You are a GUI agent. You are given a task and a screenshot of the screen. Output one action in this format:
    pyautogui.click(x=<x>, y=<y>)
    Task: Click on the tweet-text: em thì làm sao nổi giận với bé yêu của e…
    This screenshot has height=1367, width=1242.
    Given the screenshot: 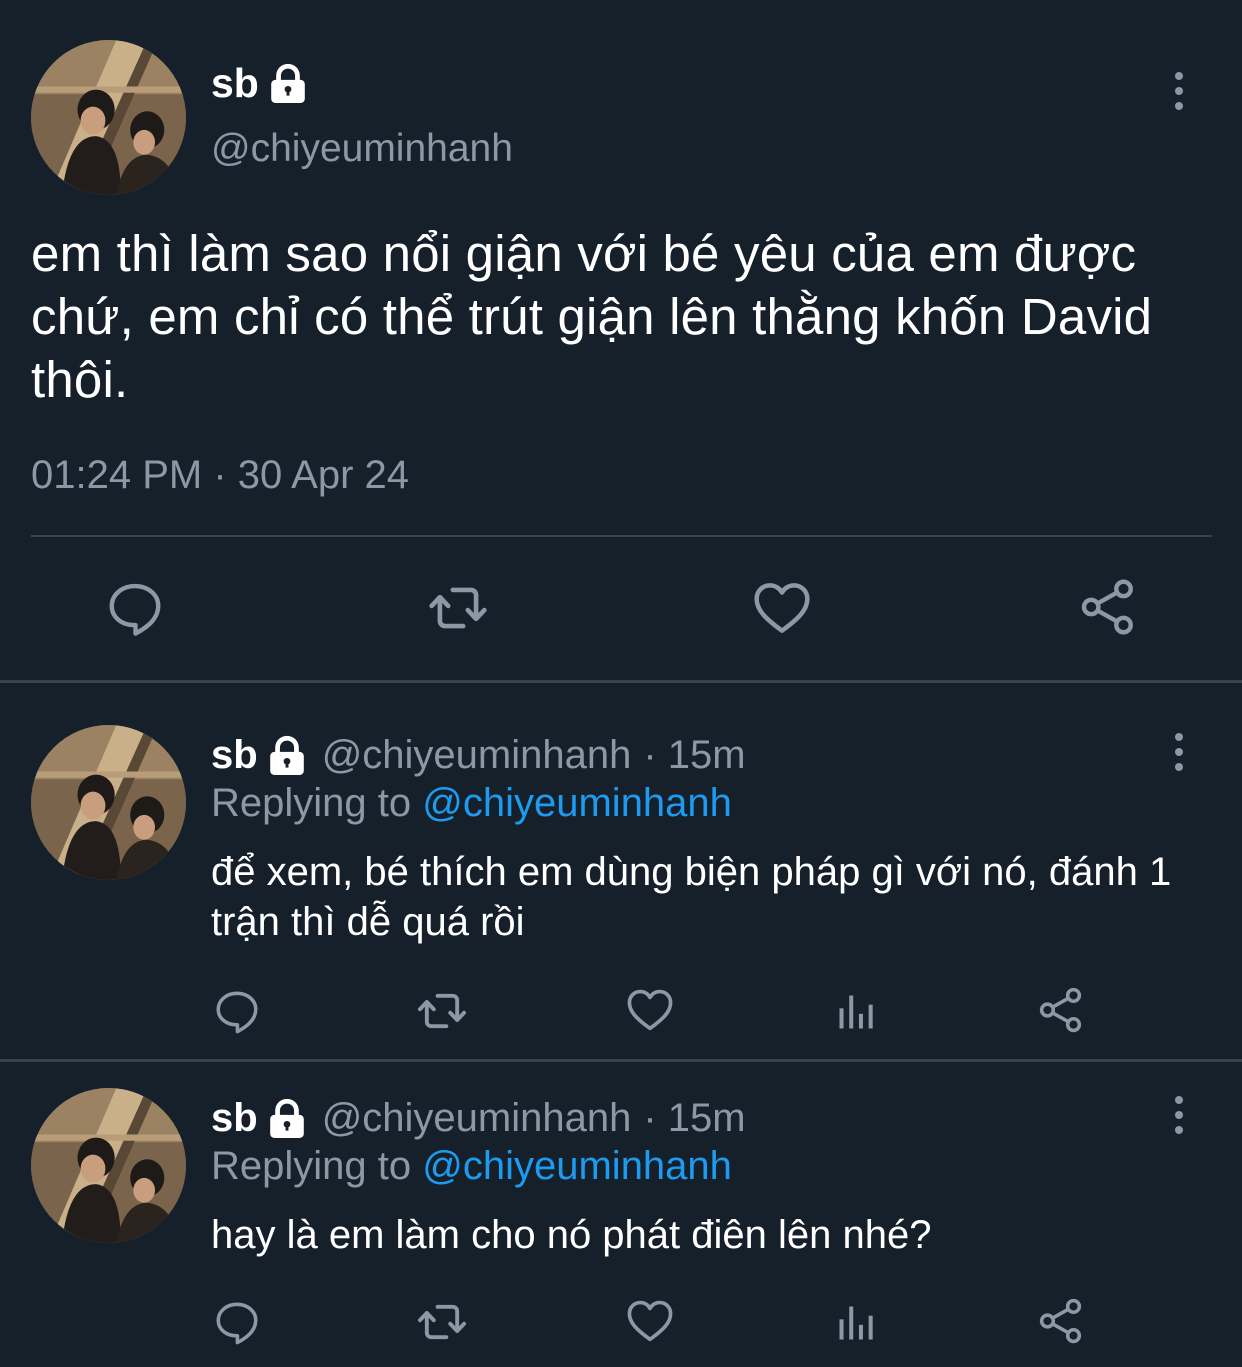 What is the action you would take?
    pyautogui.click(x=592, y=316)
    